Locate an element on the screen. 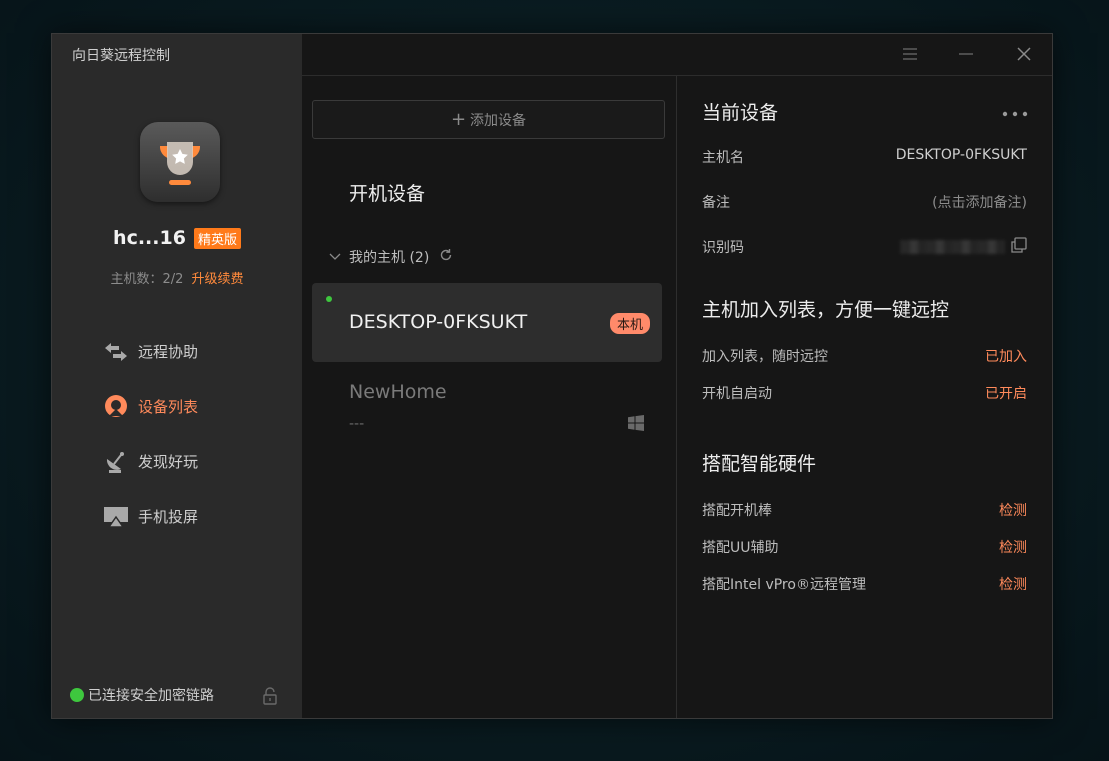 This screenshot has width=1109, height=761. connection-status: 已连接安全加密链路 is located at coordinates (142, 695).